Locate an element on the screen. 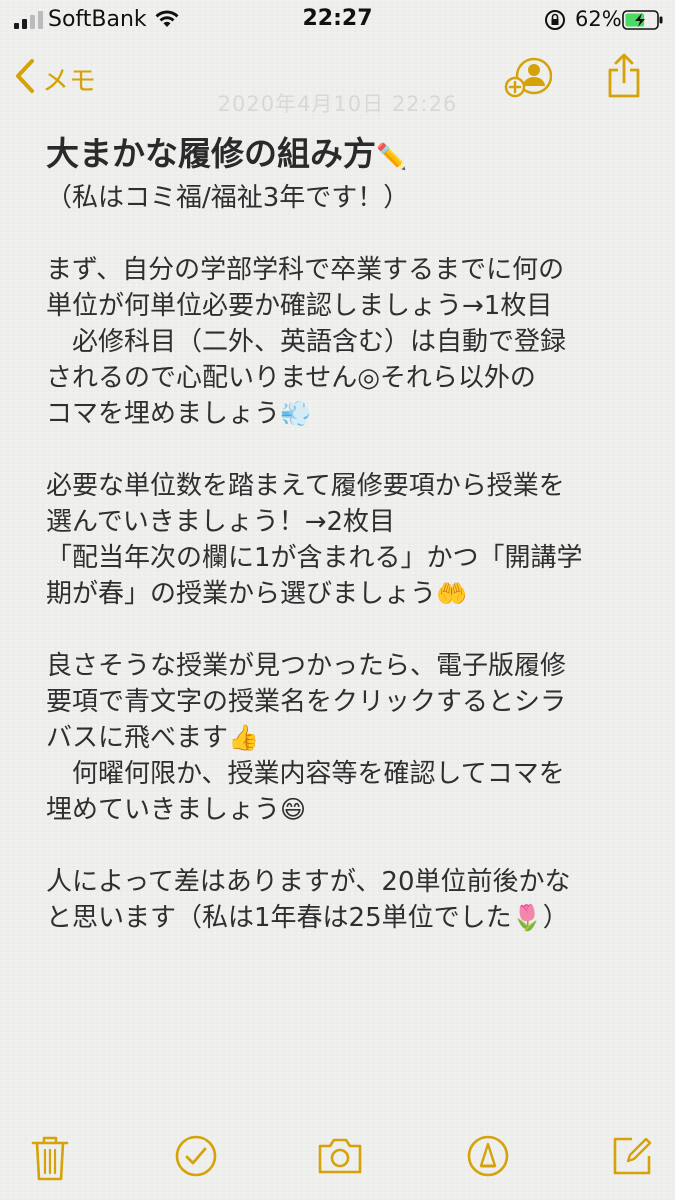 The image size is (675, 1200). note-line: 何曜何限か、授業内容等を確認してコマを is located at coordinates (305, 774).